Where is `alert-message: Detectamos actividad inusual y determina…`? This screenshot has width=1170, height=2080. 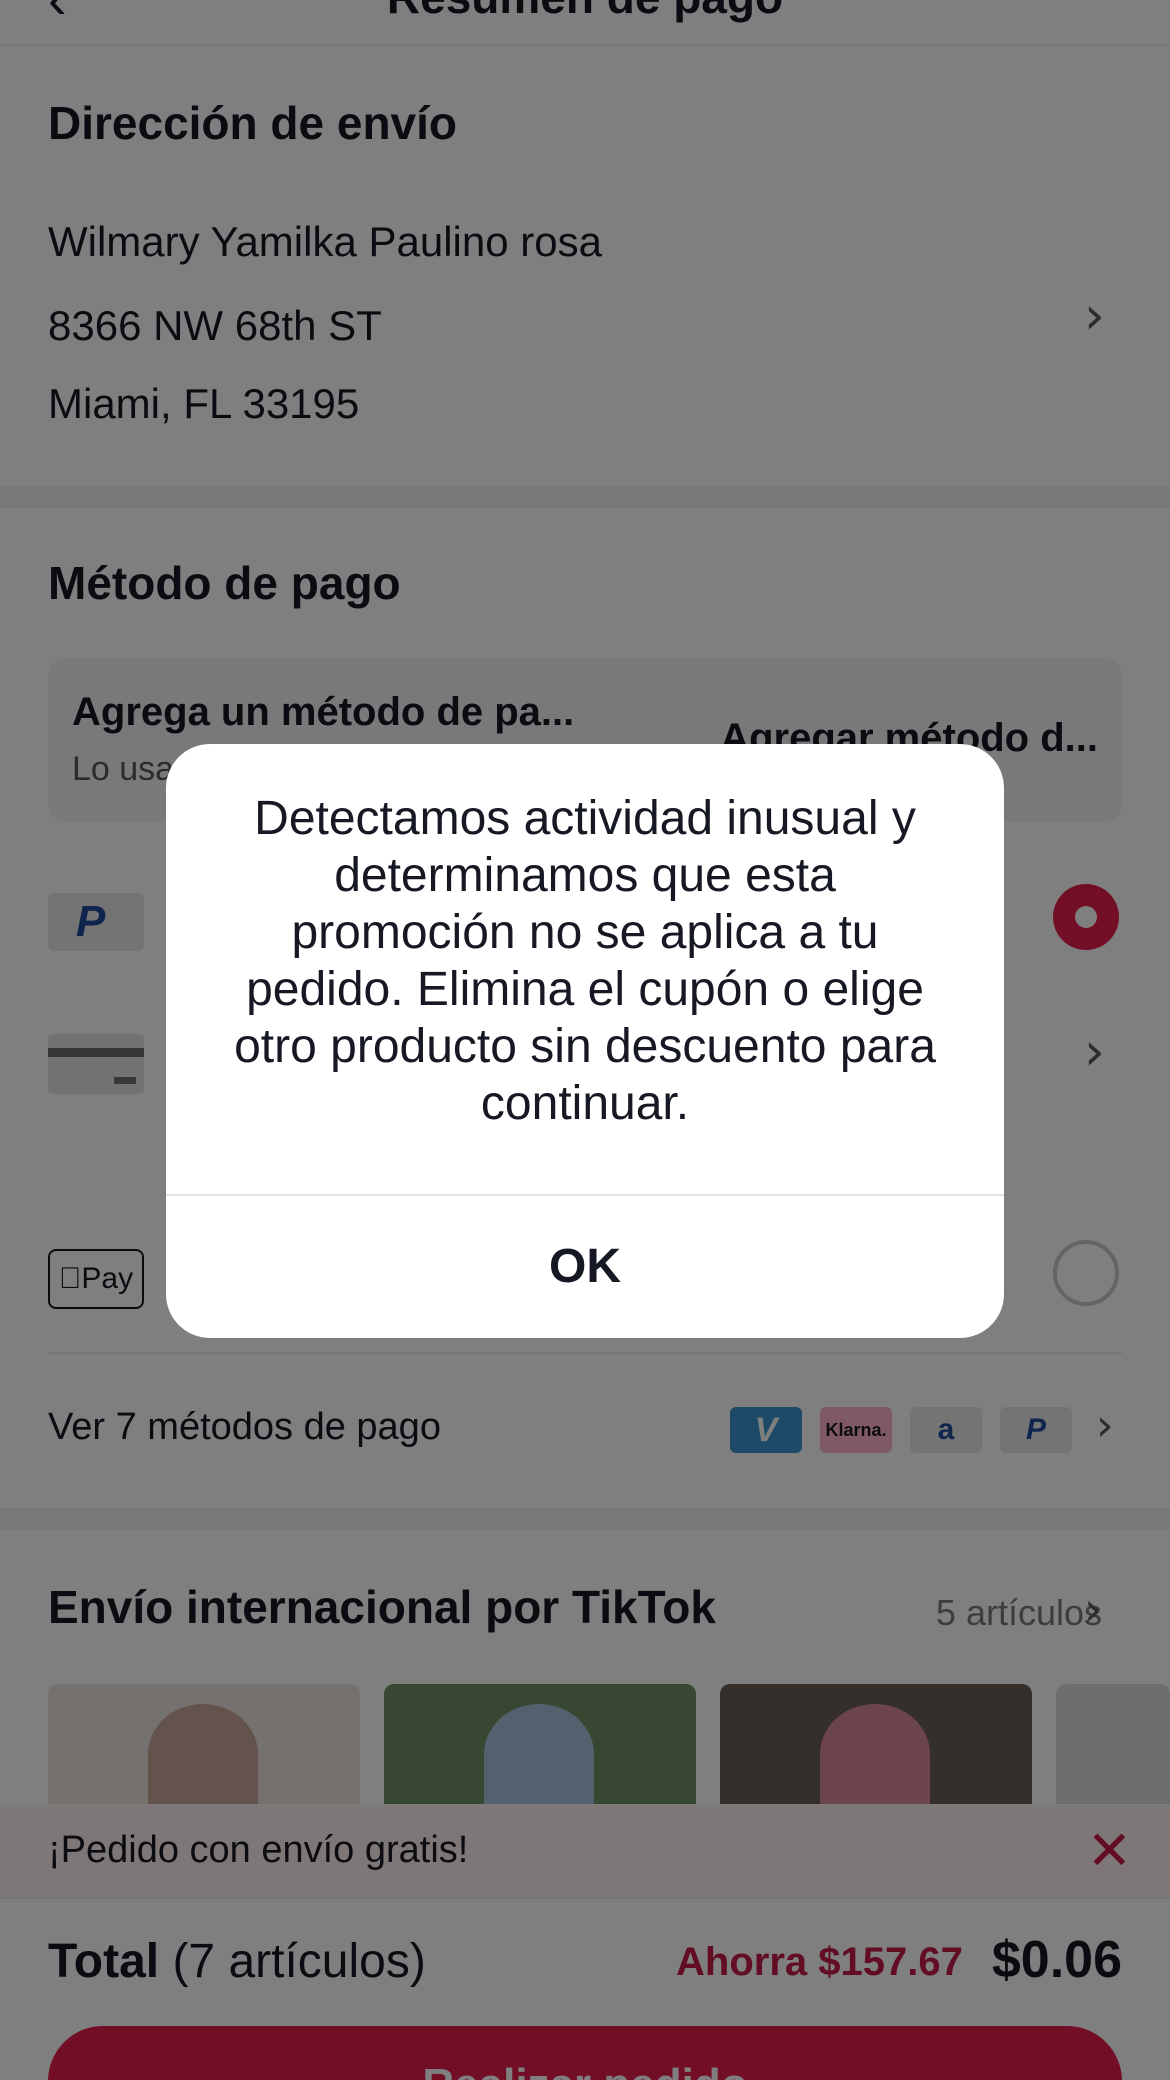
alert-message: Detectamos actividad inusual y determina… is located at coordinates (585, 961).